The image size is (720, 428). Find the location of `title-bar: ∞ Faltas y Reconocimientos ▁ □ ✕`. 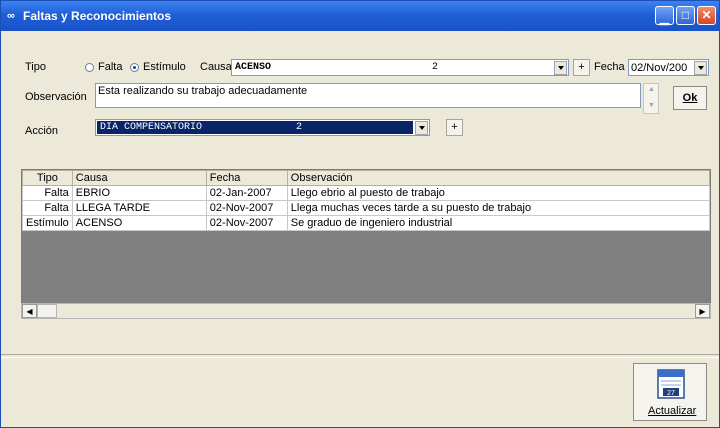

title-bar: ∞ Faltas y Reconocimientos ▁ □ ✕ is located at coordinates (360, 16).